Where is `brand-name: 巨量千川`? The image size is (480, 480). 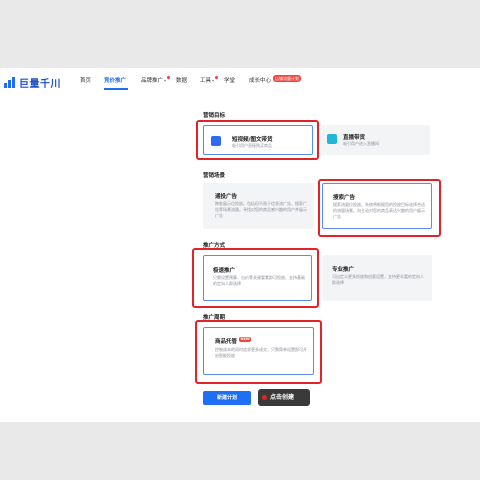 brand-name: 巨量千川 is located at coordinates (40, 84).